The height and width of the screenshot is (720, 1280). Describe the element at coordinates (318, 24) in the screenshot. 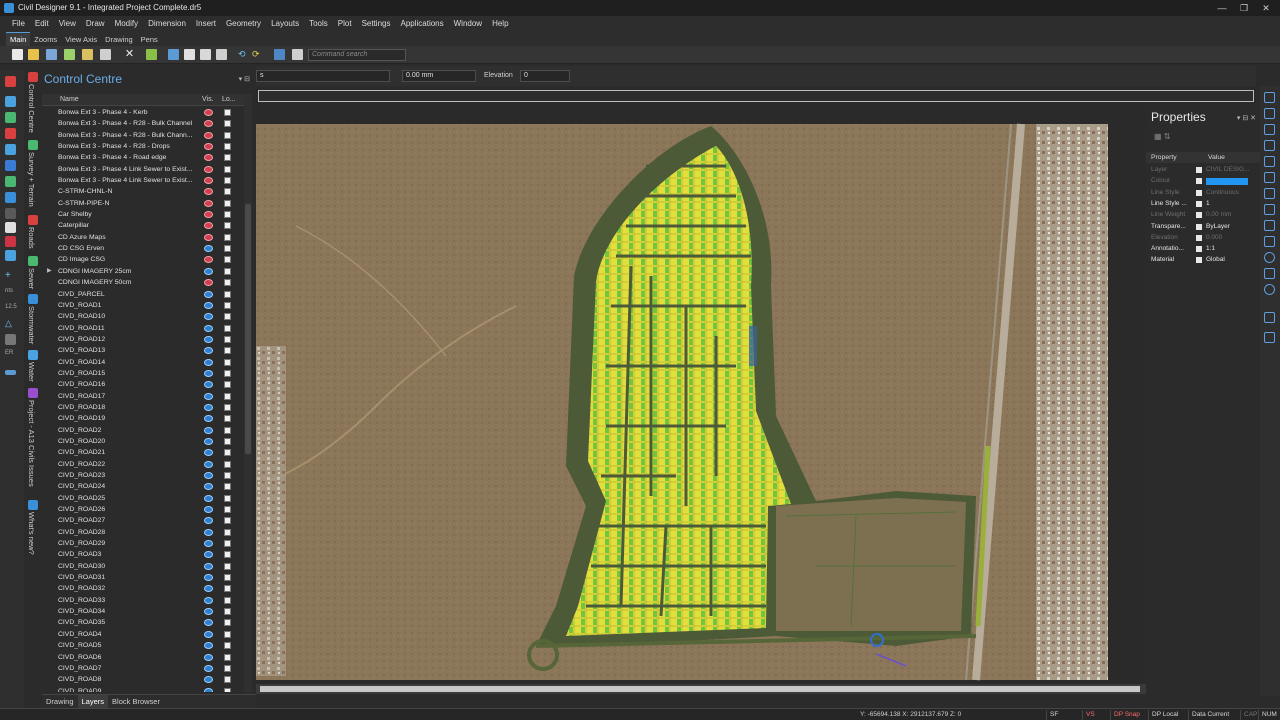

I see `menu-tools: Tools` at that location.